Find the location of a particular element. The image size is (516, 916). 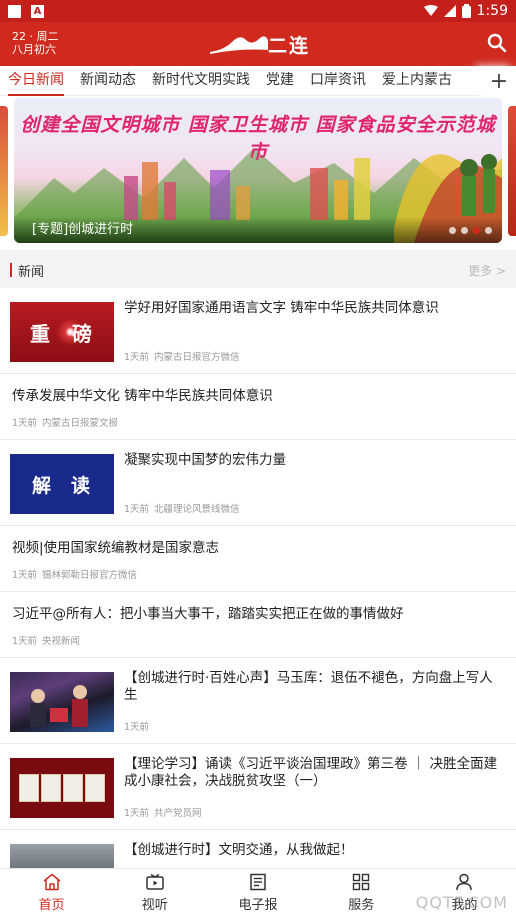

nav-services: 服务 is located at coordinates (361, 892).